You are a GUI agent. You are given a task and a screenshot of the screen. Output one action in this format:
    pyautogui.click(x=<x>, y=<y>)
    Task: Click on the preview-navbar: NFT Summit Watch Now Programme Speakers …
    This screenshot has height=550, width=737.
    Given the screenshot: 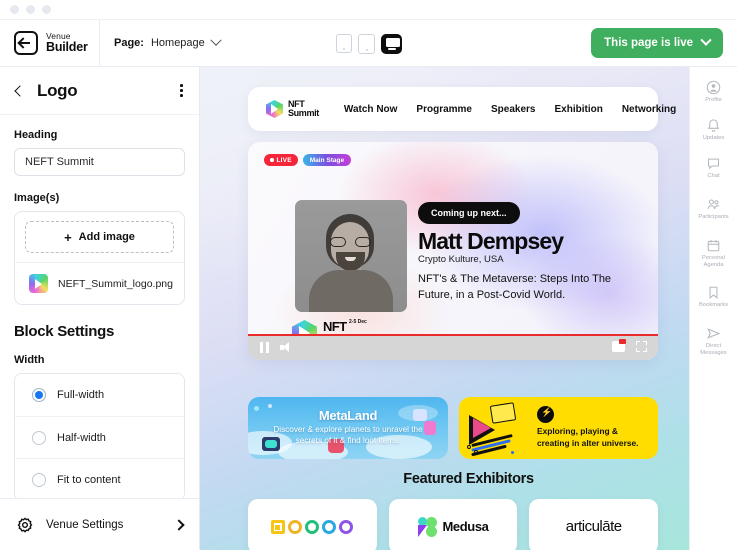 What is the action you would take?
    pyautogui.click(x=462, y=109)
    